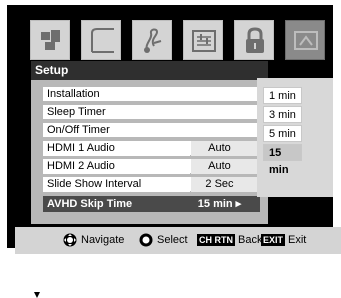 The image size is (341, 298). What do you see at coordinates (219, 184) in the screenshot?
I see `row-value: 2 Sec` at bounding box center [219, 184].